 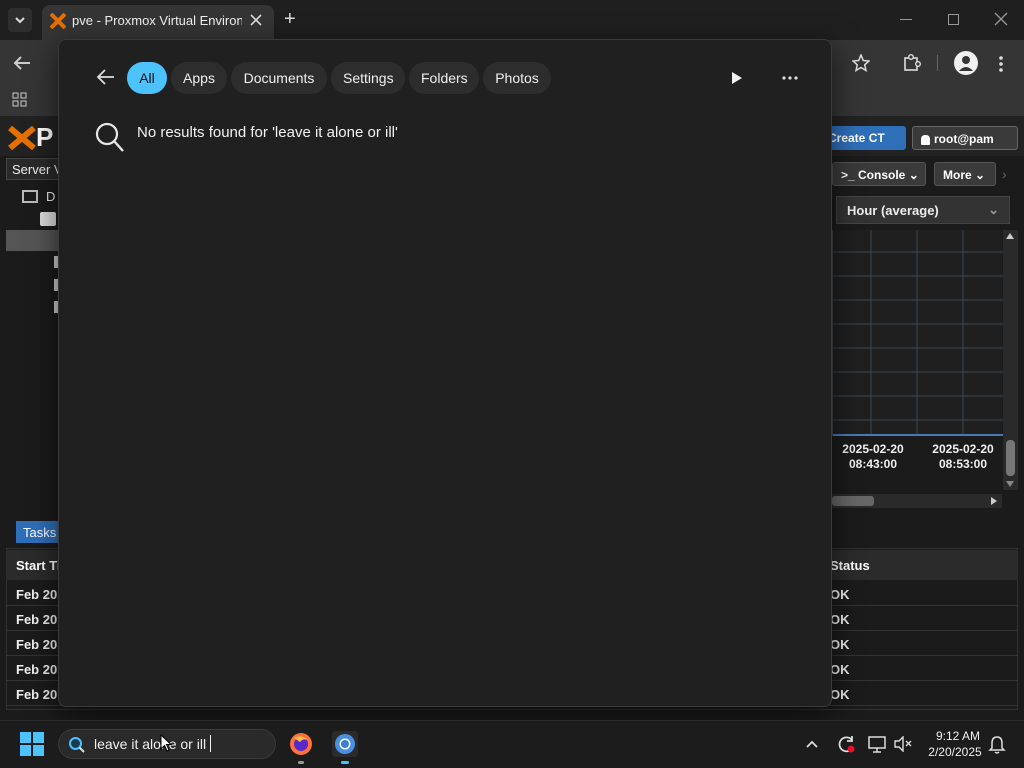 What do you see at coordinates (812, 744) in the screenshot?
I see `chevron-up-icon` at bounding box center [812, 744].